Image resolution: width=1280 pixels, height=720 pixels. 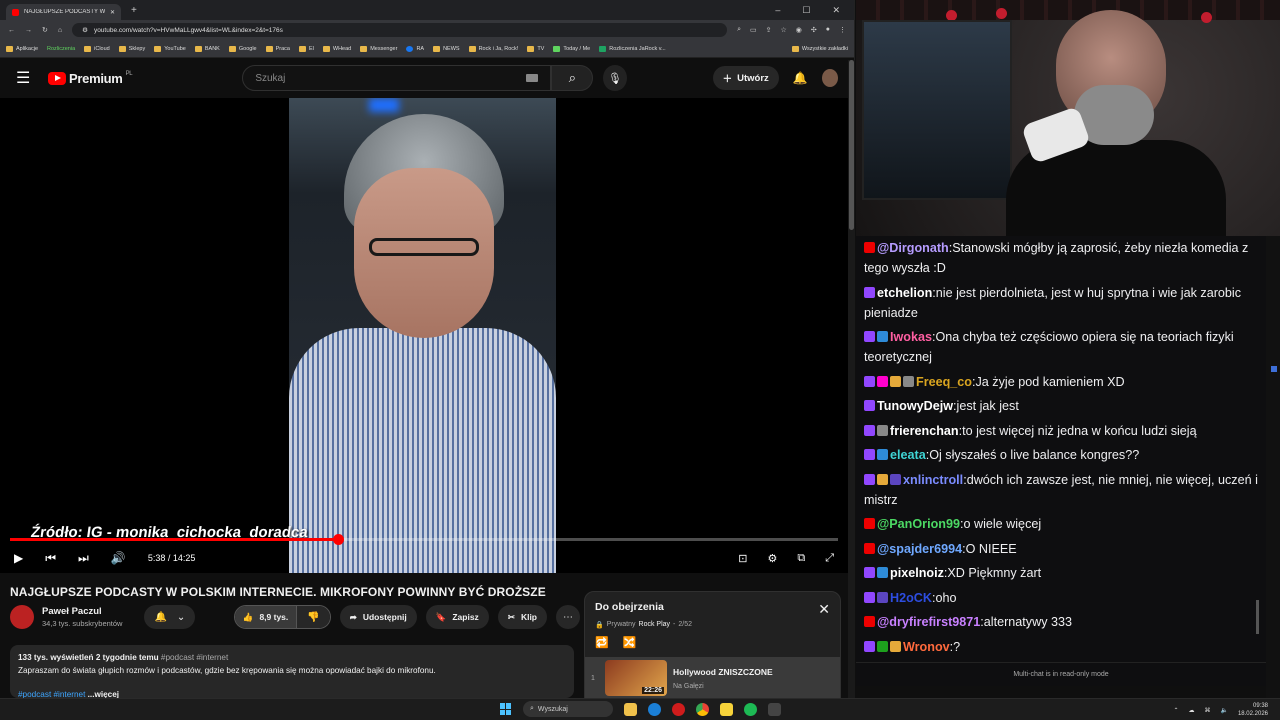 I want to click on opera-icon, so click(x=678, y=709).